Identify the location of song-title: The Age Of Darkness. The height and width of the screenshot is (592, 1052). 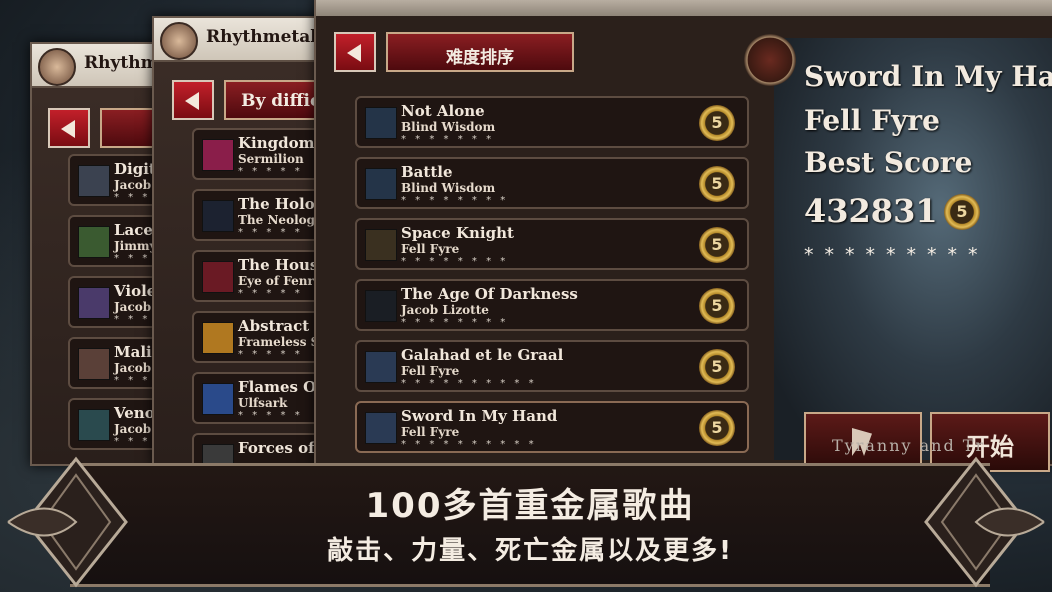
(489, 294).